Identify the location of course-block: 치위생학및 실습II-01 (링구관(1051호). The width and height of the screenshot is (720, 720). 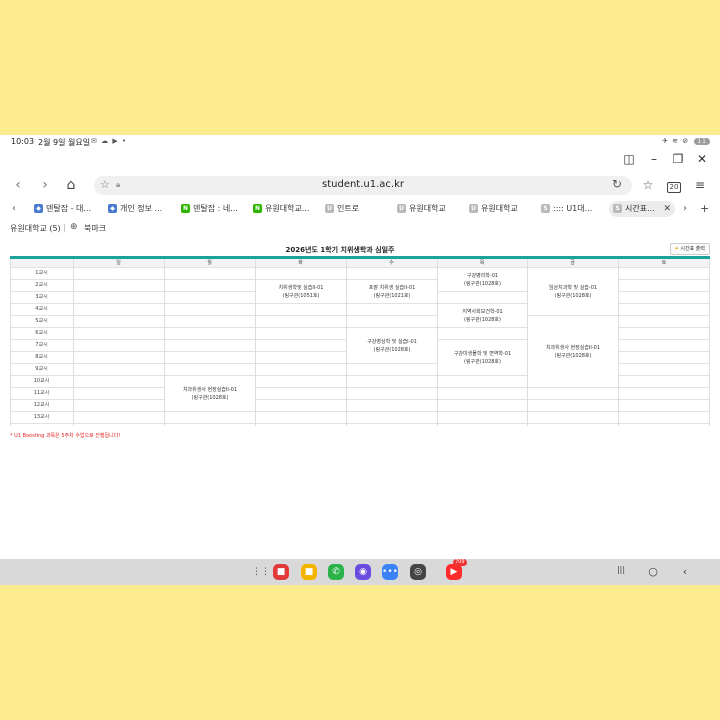
(301, 291).